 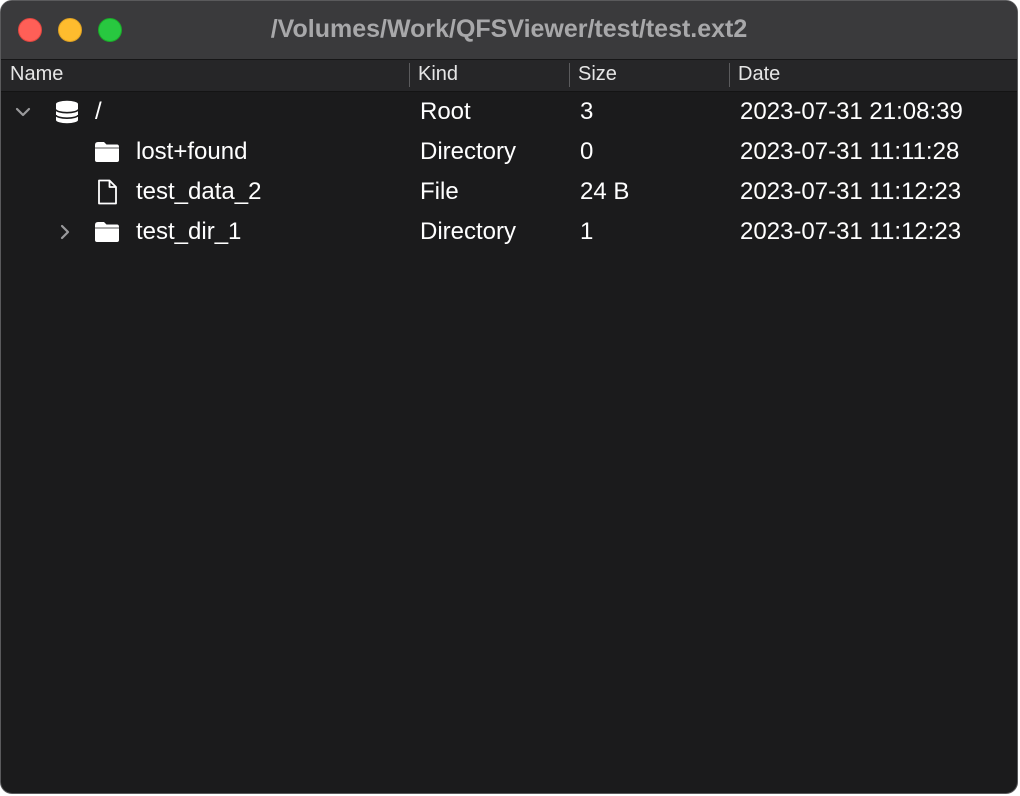 I want to click on row-size: 3, so click(x=587, y=111).